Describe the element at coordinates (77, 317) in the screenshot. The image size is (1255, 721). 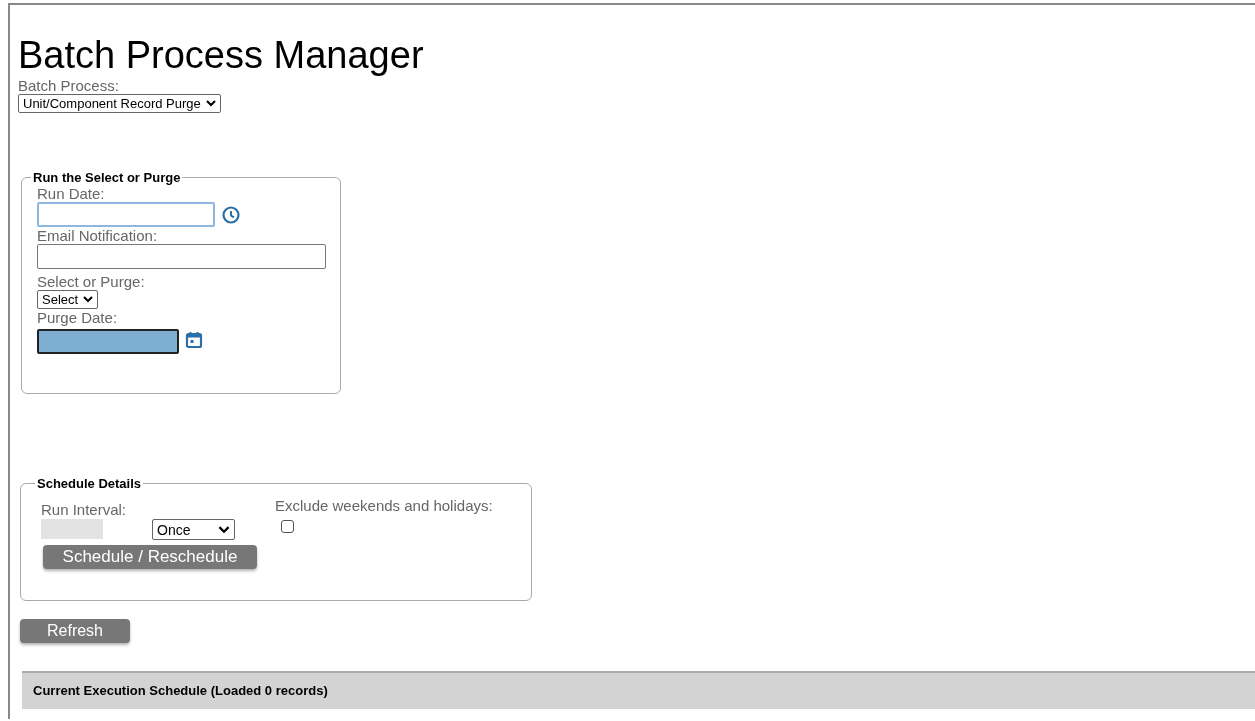
I see `field-label: Purge Date:` at that location.